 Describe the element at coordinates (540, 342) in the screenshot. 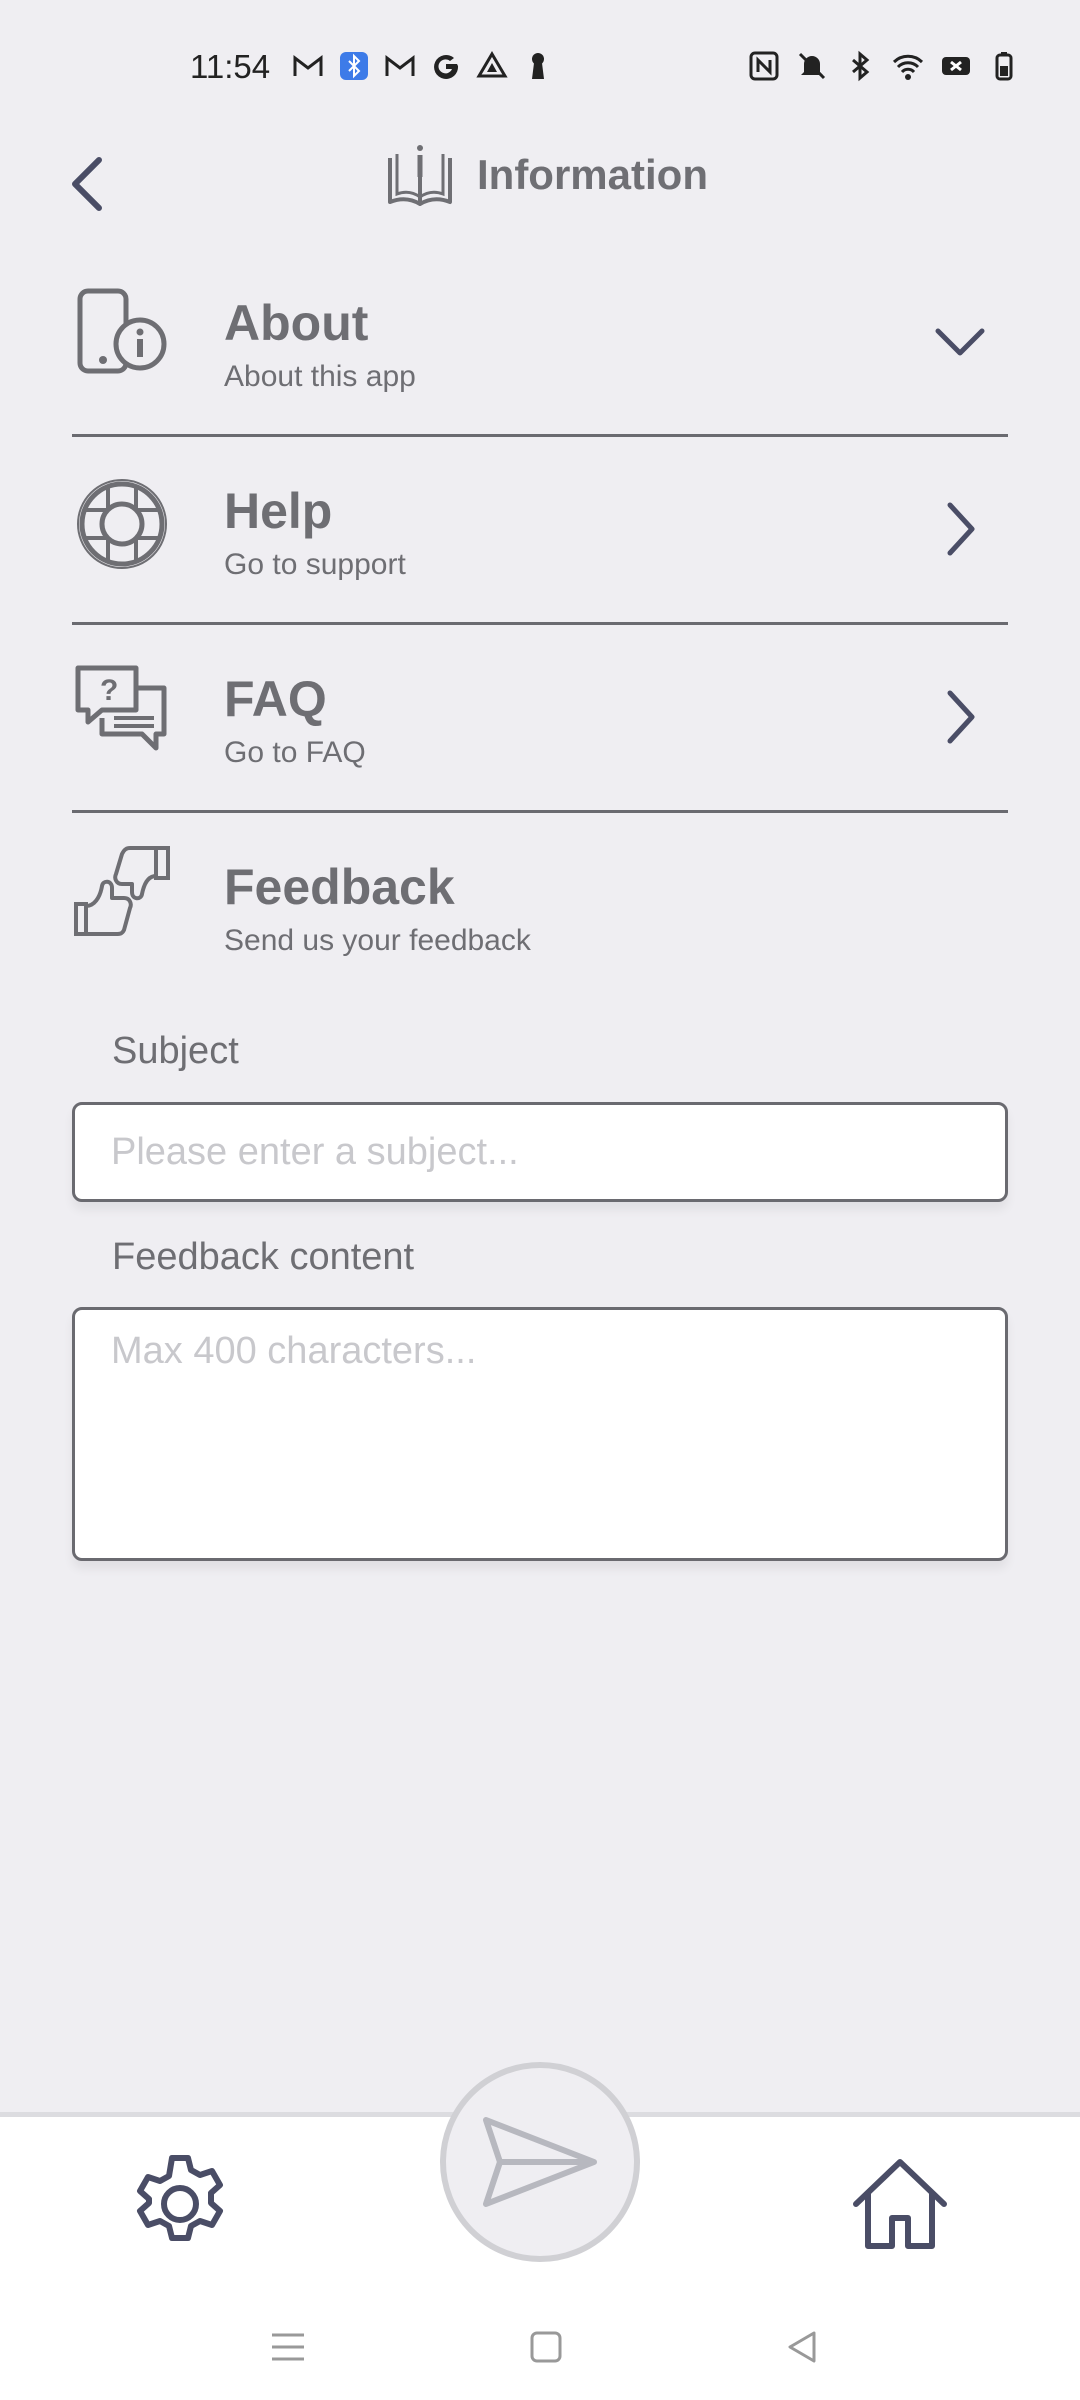

I see `menu-item-about: About About this app` at that location.